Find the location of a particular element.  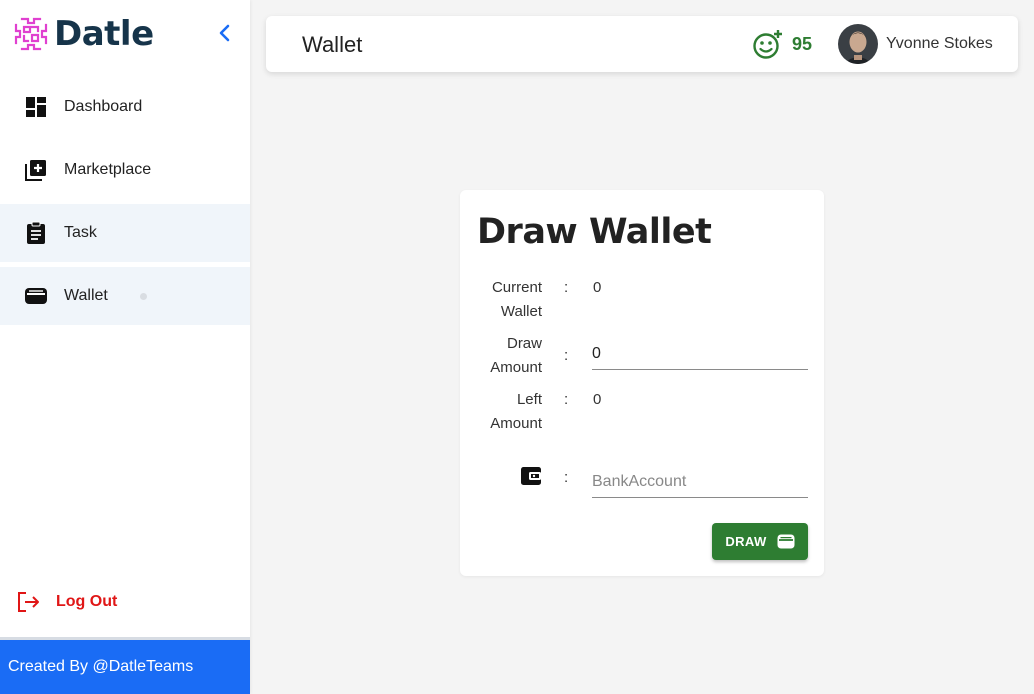

user-menu: Yvonne Stokes is located at coordinates (915, 44).